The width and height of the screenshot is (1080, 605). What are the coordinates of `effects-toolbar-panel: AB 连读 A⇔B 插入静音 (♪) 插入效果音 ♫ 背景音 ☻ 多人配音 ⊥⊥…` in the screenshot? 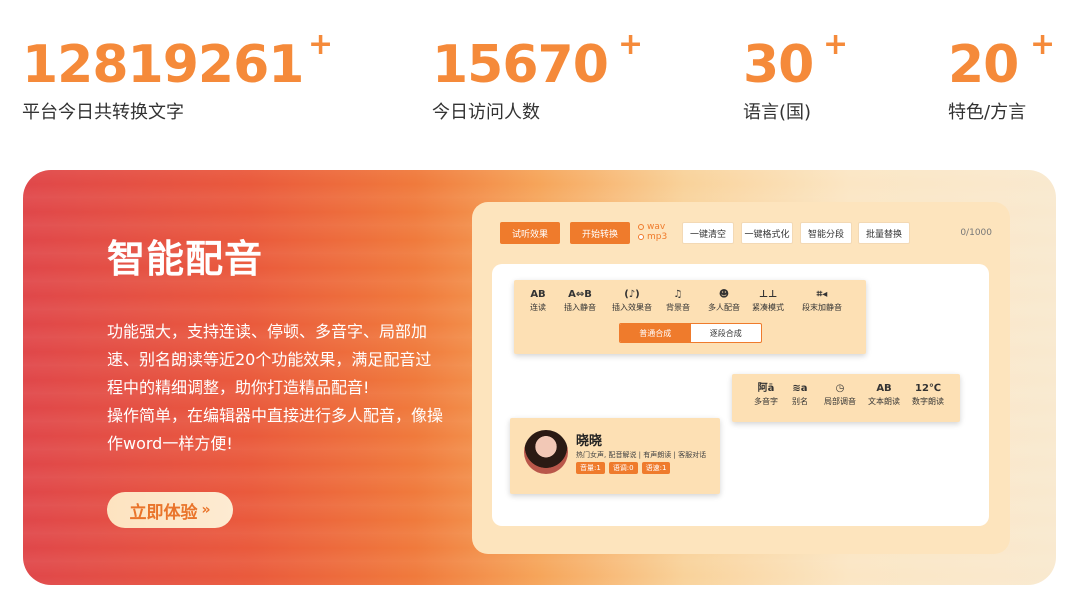 It's located at (690, 317).